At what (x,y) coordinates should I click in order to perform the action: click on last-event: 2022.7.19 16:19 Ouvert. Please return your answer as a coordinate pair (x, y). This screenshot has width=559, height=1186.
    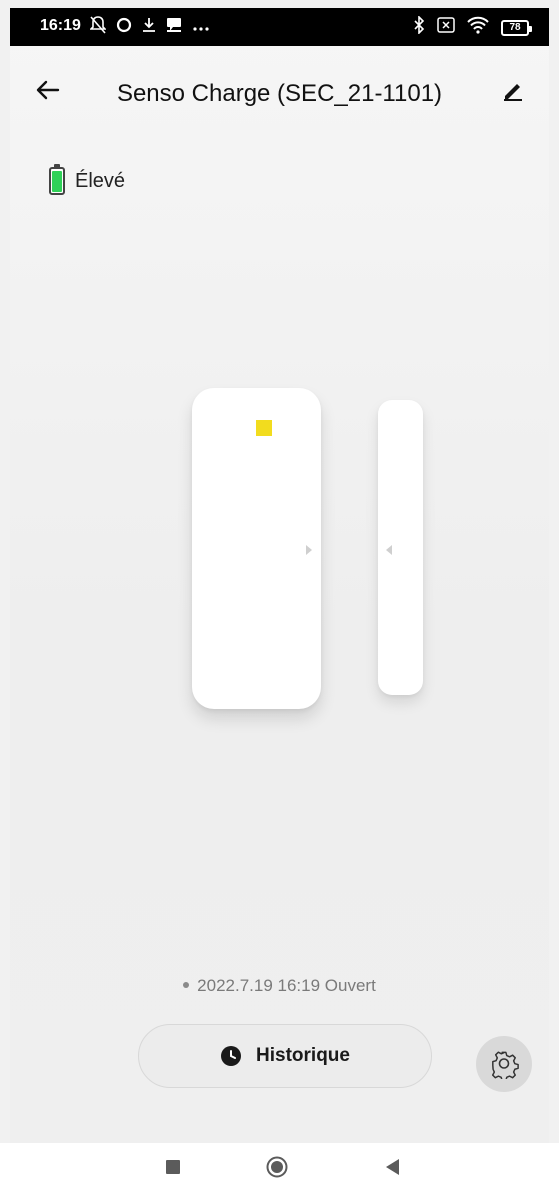
    Looking at the image, I should click on (279, 986).